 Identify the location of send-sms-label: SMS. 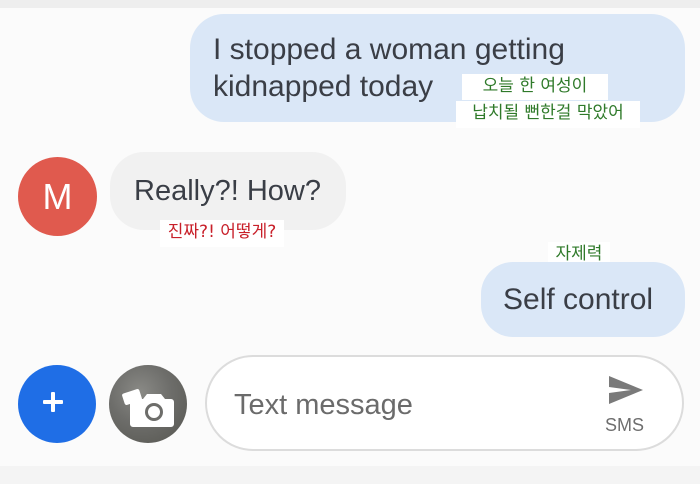
(624, 425).